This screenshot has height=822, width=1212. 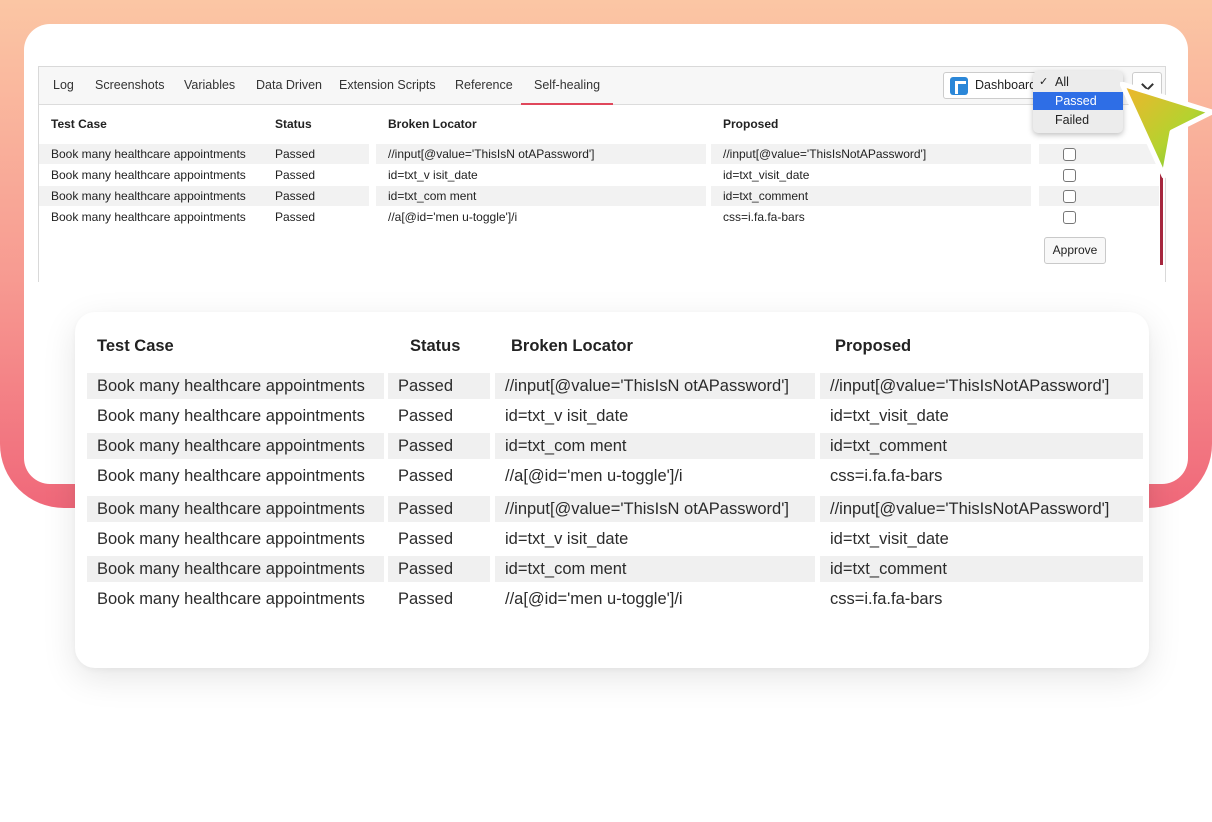 I want to click on dropdown-option-all: ✓ All, so click(x=1078, y=82).